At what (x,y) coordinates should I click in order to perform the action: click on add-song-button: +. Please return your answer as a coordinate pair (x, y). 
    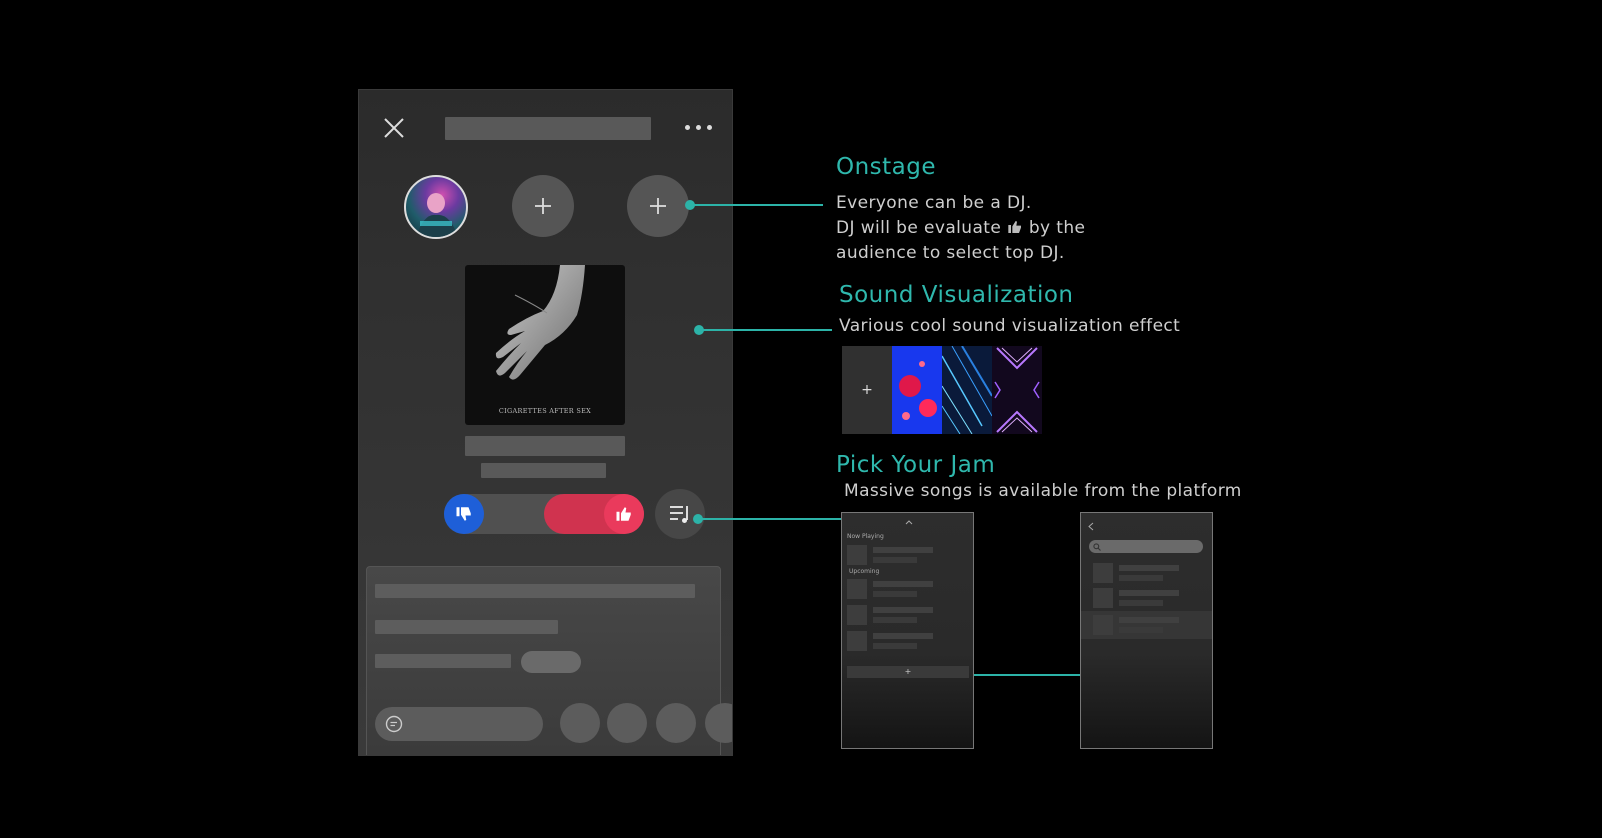
    Looking at the image, I should click on (908, 672).